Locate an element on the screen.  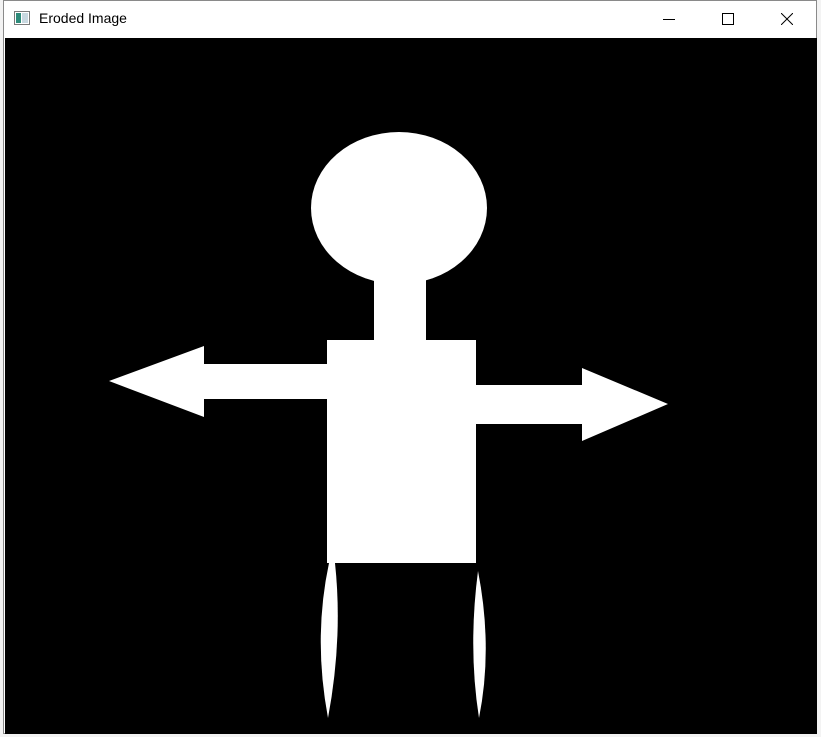
minimize-button is located at coordinates (669, 19).